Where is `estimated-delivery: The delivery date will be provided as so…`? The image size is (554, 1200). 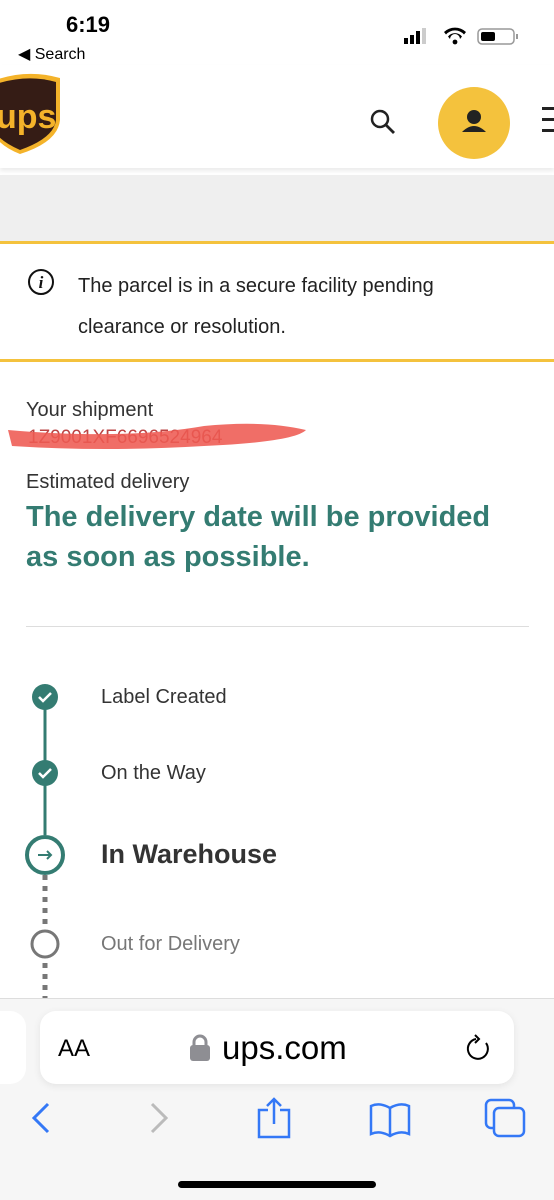 estimated-delivery: The delivery date will be provided as so… is located at coordinates (258, 537).